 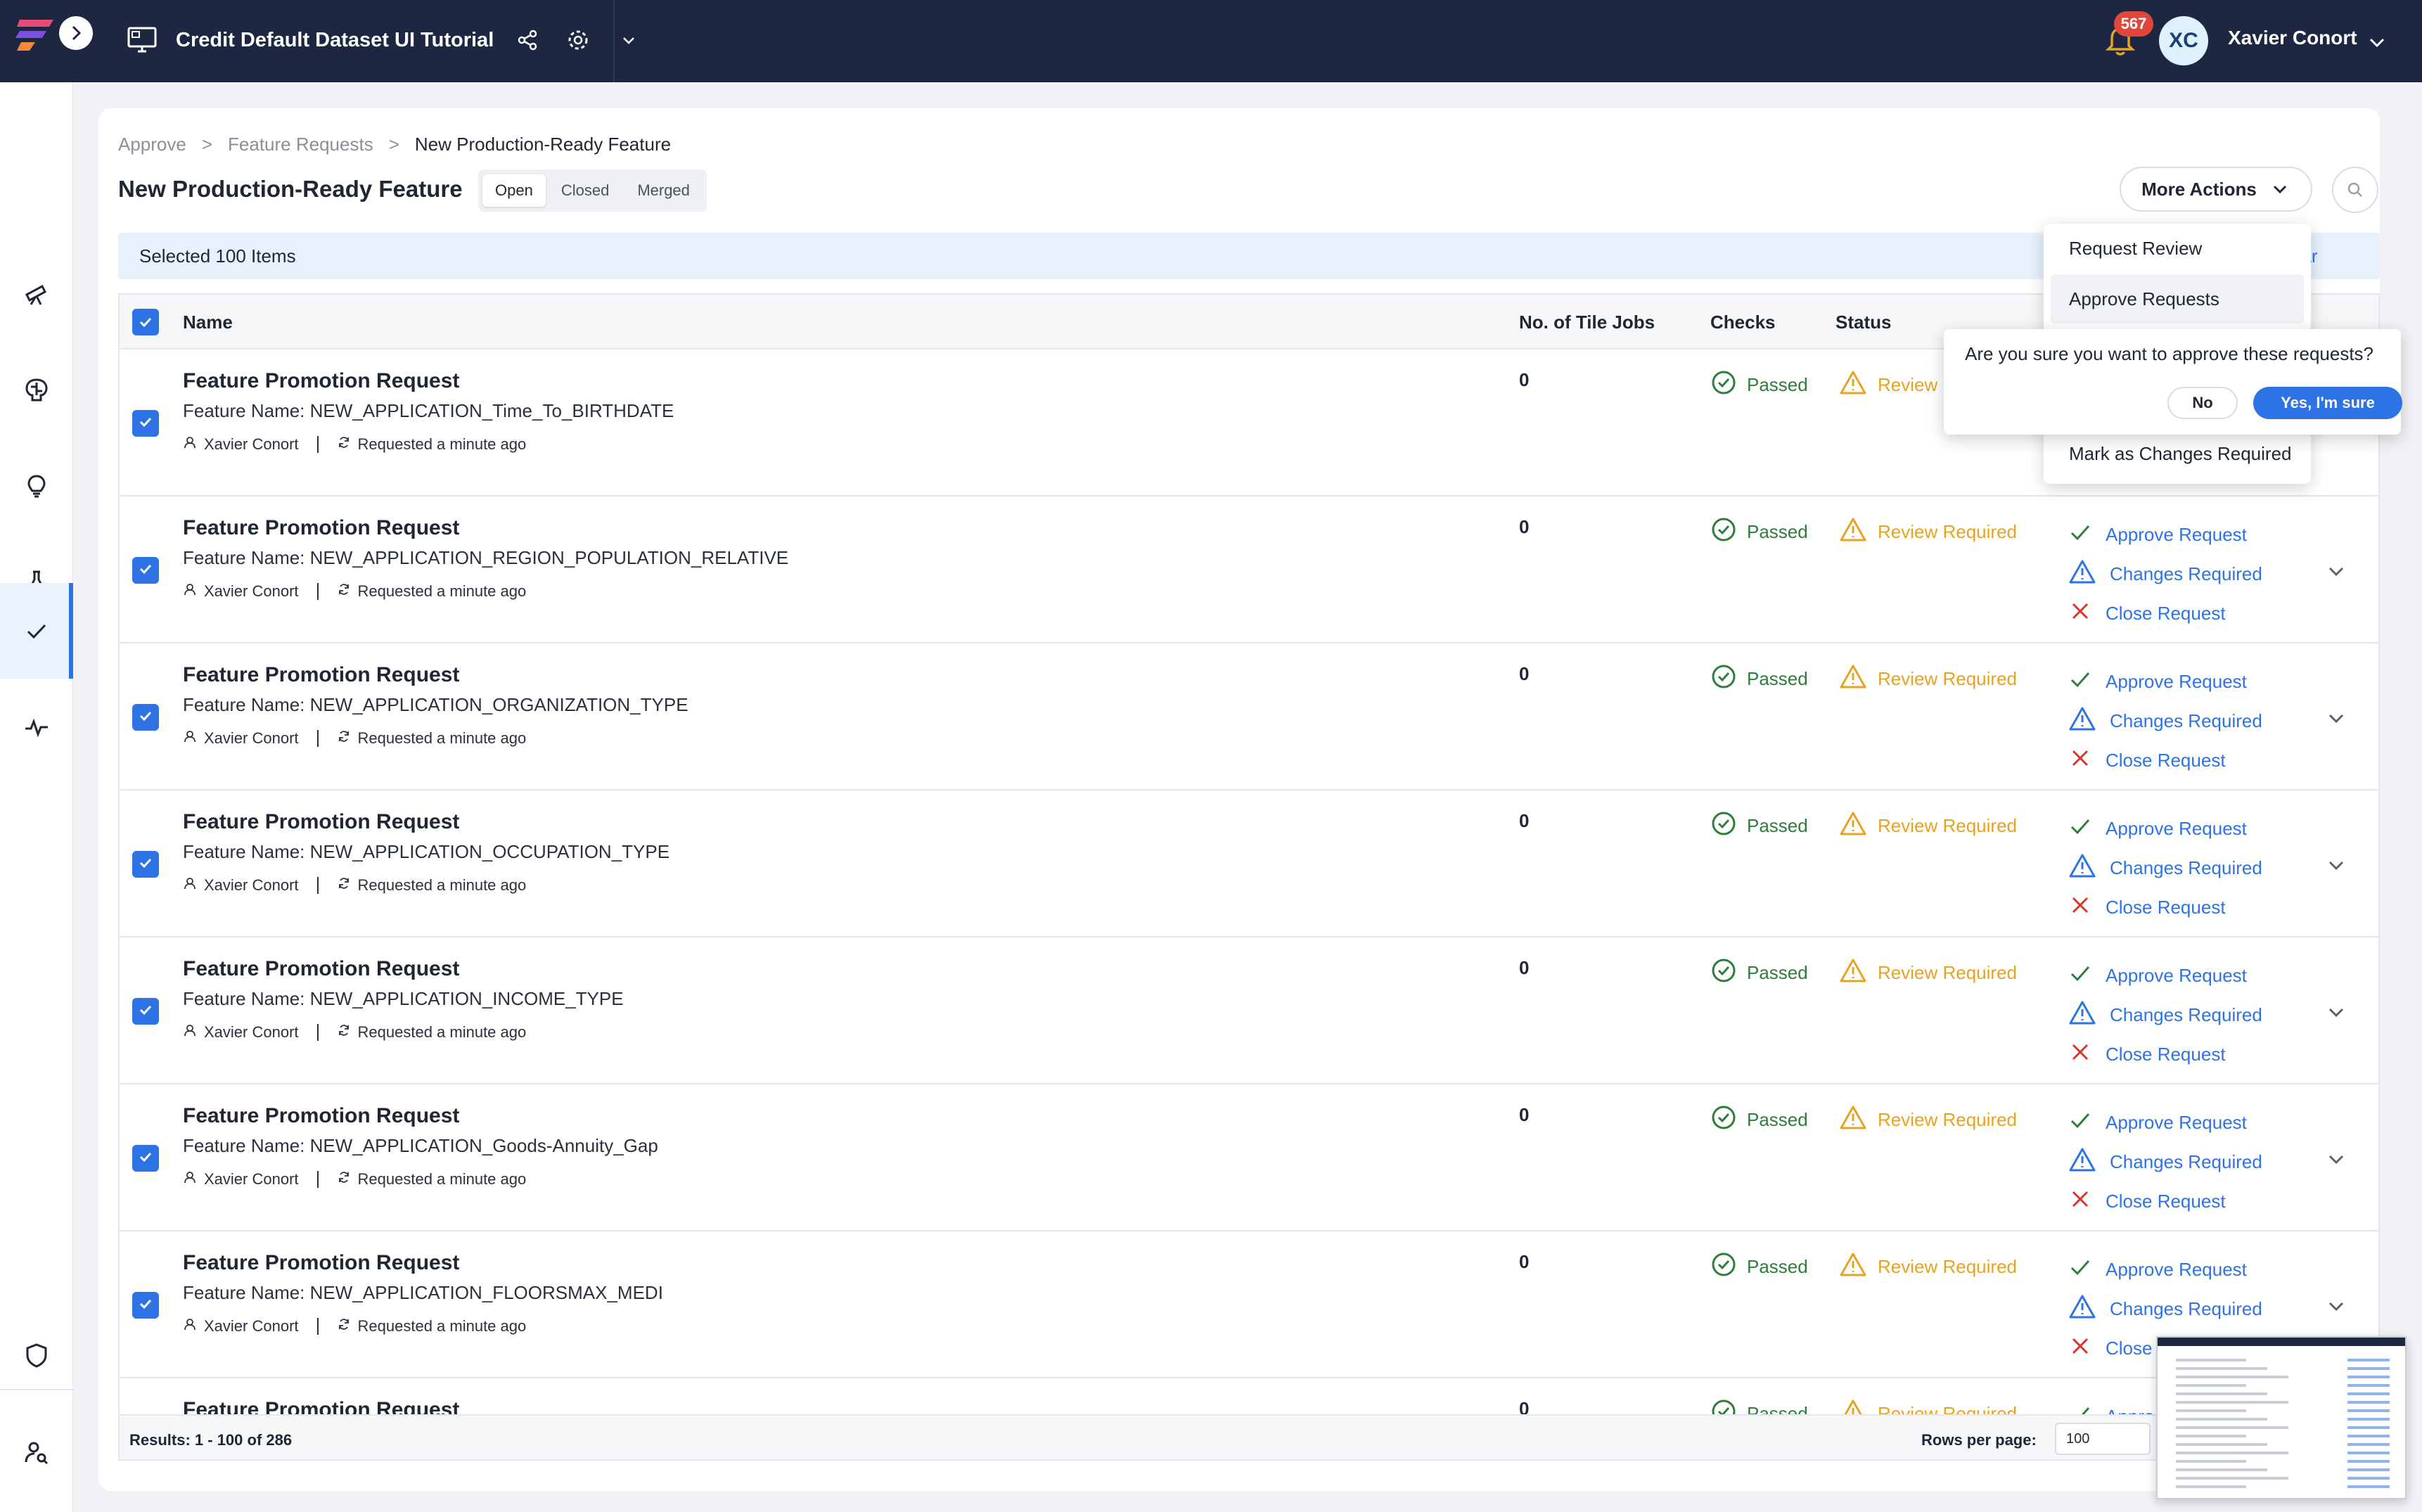 I want to click on confirm-yes-button: Yes, I'm sure, so click(x=2327, y=403).